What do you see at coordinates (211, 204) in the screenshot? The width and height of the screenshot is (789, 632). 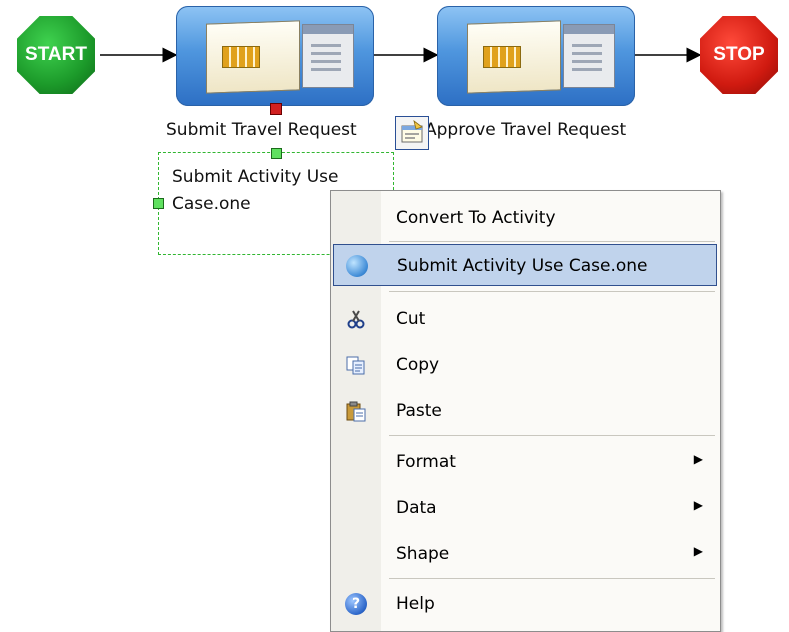 I see `selected-shape-text-line2: Case.one` at bounding box center [211, 204].